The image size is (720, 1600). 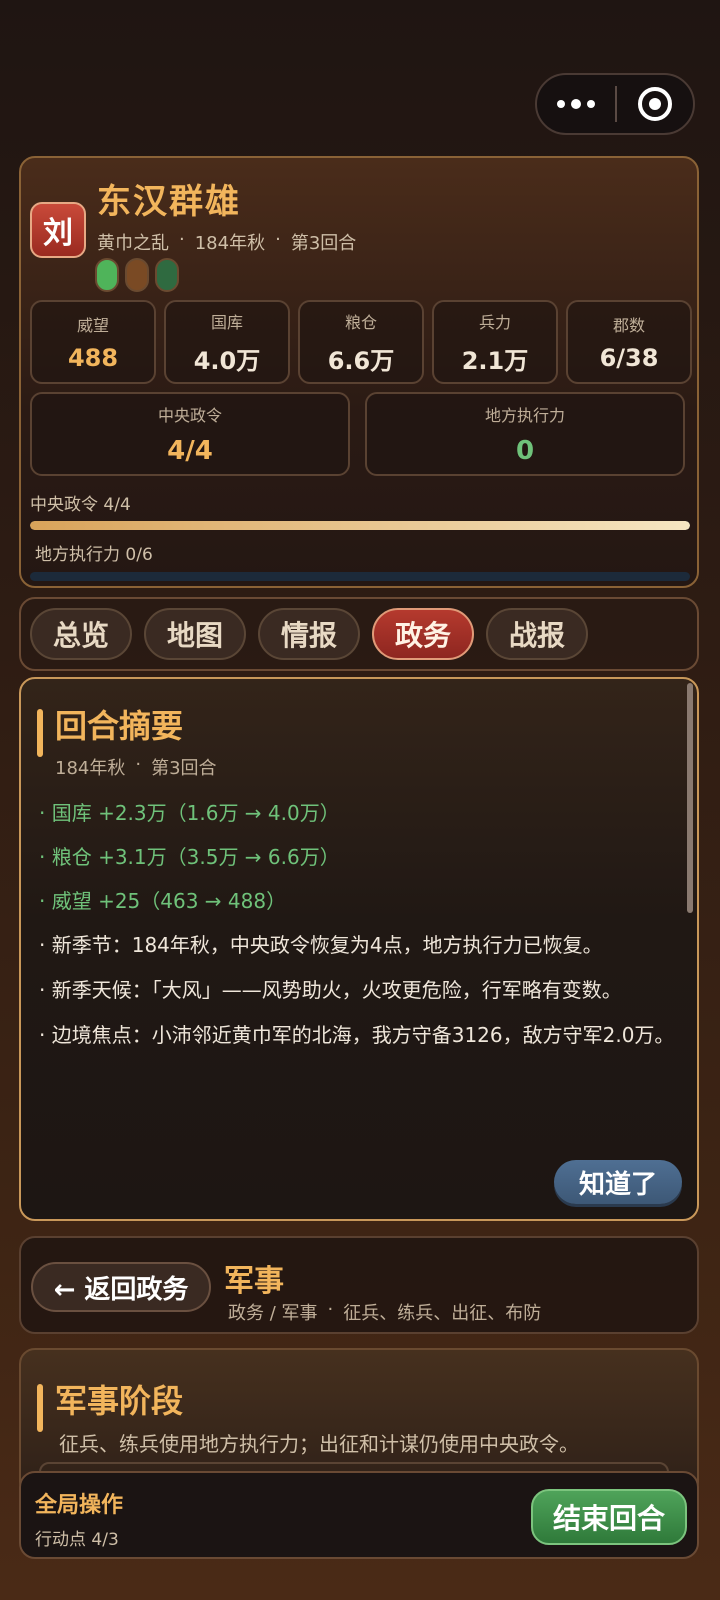 I want to click on central-orders-label: 中央政令, so click(x=189, y=415).